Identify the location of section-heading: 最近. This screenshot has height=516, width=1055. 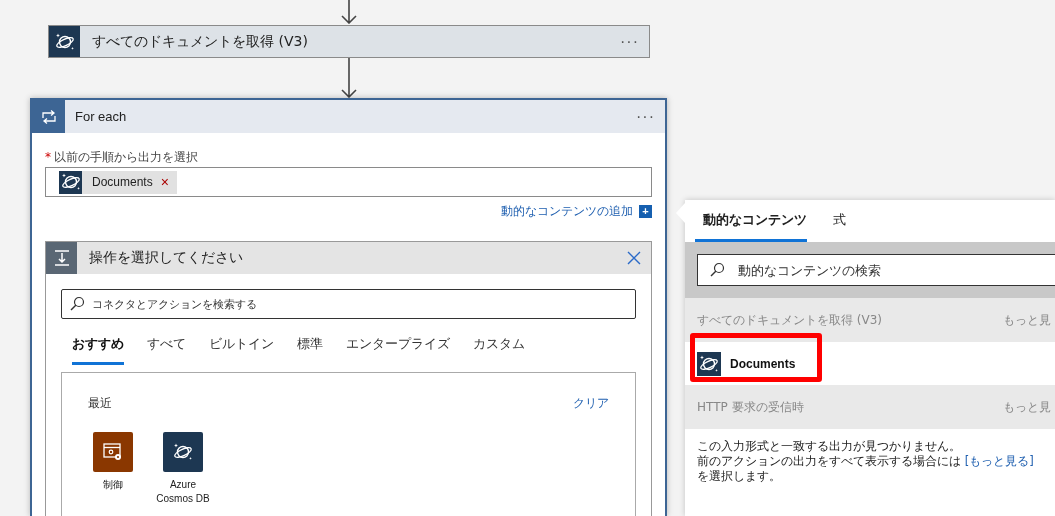
(100, 403).